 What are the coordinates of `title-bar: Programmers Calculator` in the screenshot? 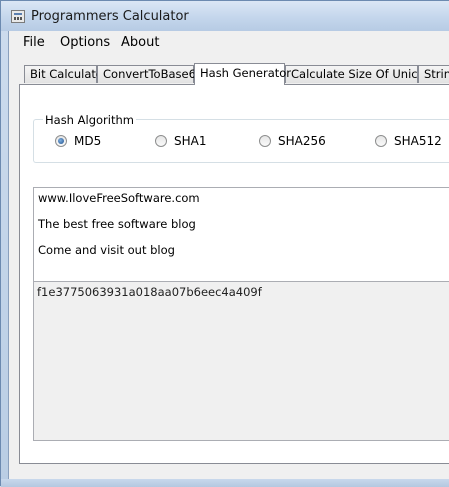 It's located at (225, 16).